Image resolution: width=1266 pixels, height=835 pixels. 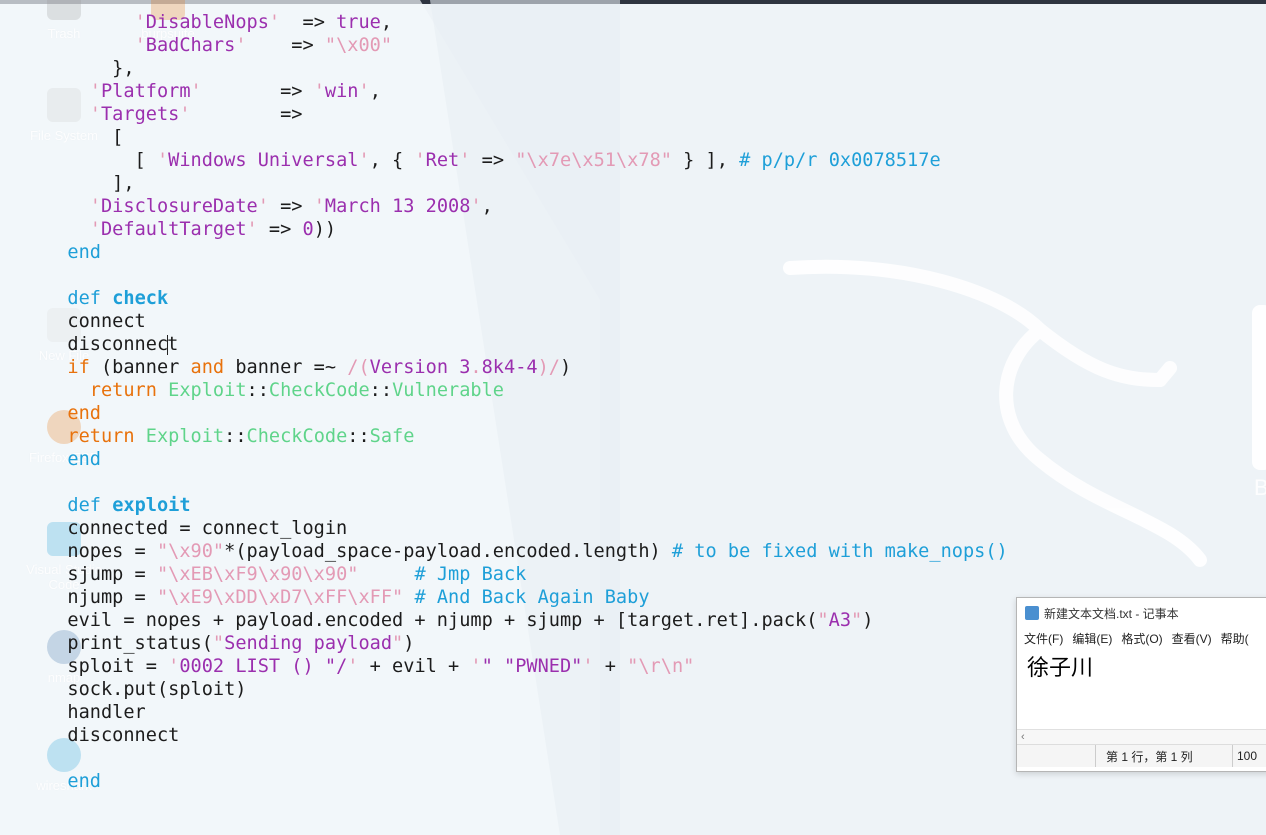 I want to click on code-line: return Exploit::CheckCode::Safe, so click(x=526, y=436).